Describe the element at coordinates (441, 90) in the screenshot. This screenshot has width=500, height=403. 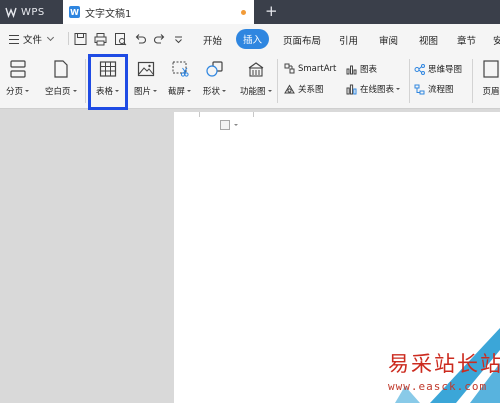
I see `flowchart-label: 流程图` at that location.